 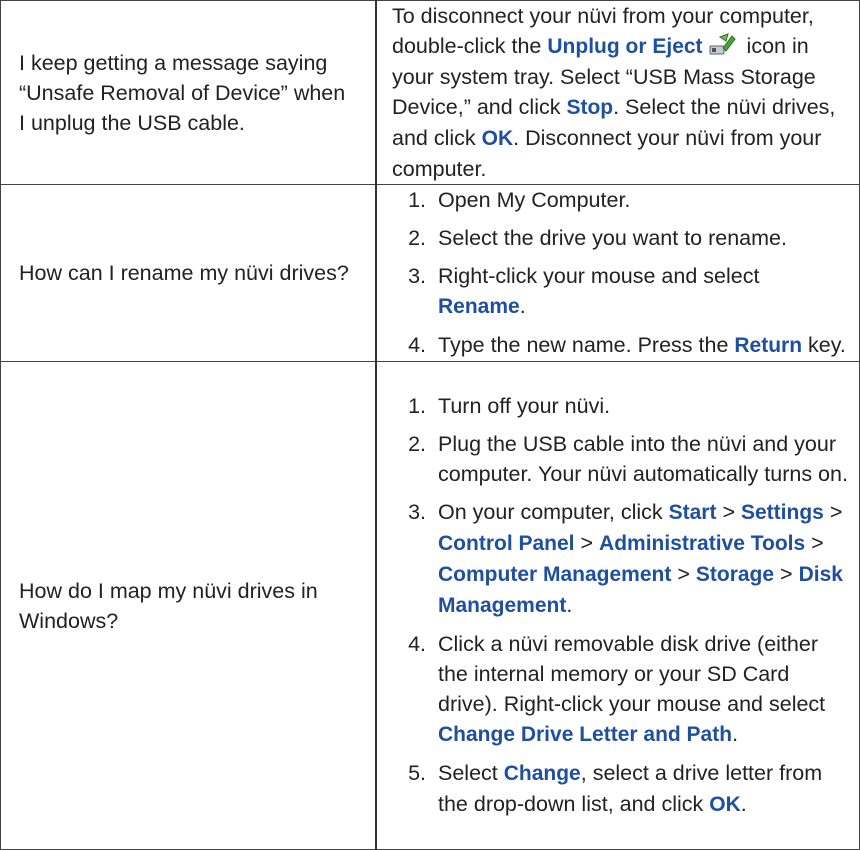 I want to click on unplug-eject-keyword: Unplug or Eject, so click(x=625, y=46).